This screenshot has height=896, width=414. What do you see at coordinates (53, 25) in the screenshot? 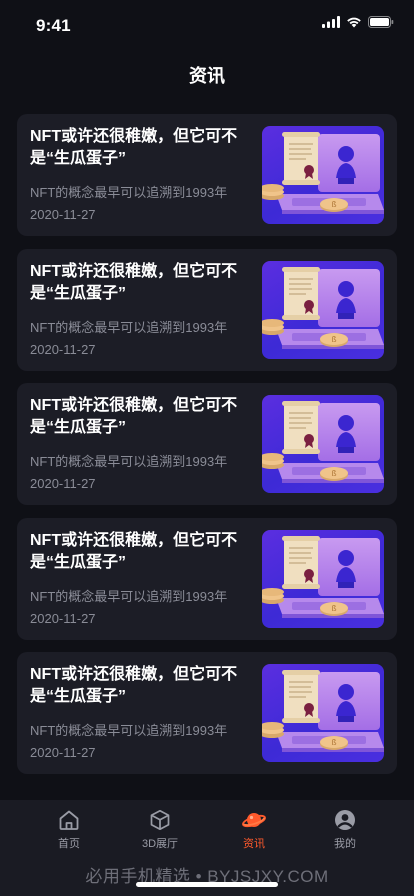
I see `status-time: 9:41` at bounding box center [53, 25].